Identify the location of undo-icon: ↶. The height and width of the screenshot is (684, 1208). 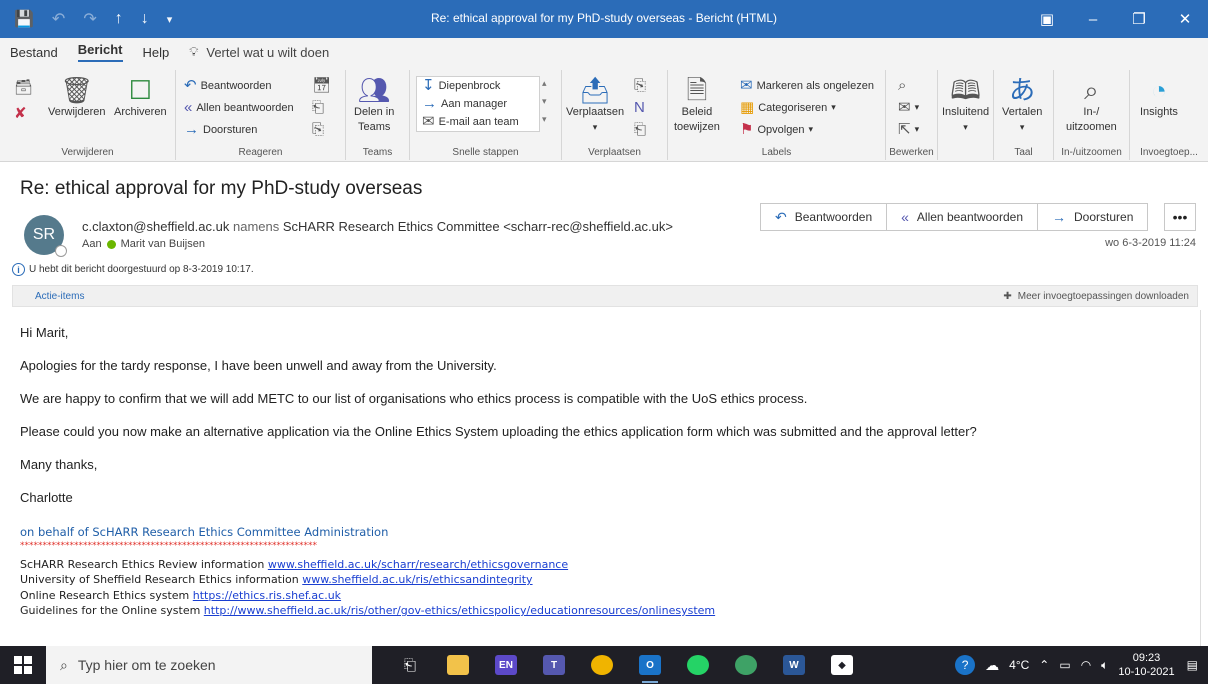
(58, 19).